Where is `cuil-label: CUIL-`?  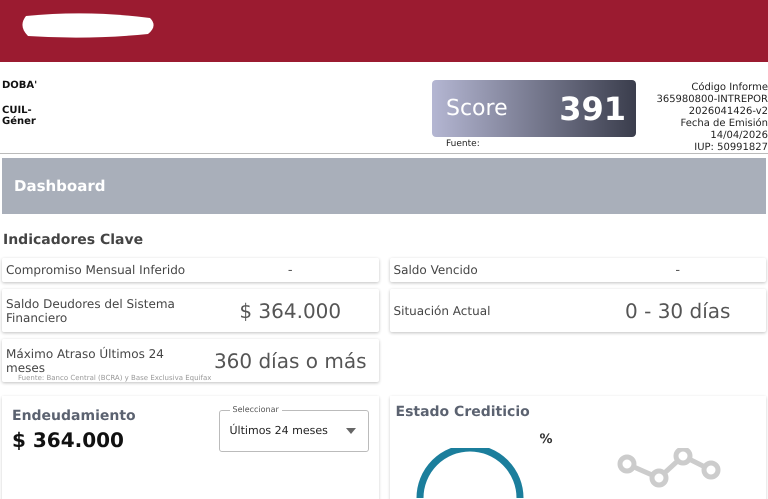
cuil-label: CUIL- is located at coordinates (17, 110).